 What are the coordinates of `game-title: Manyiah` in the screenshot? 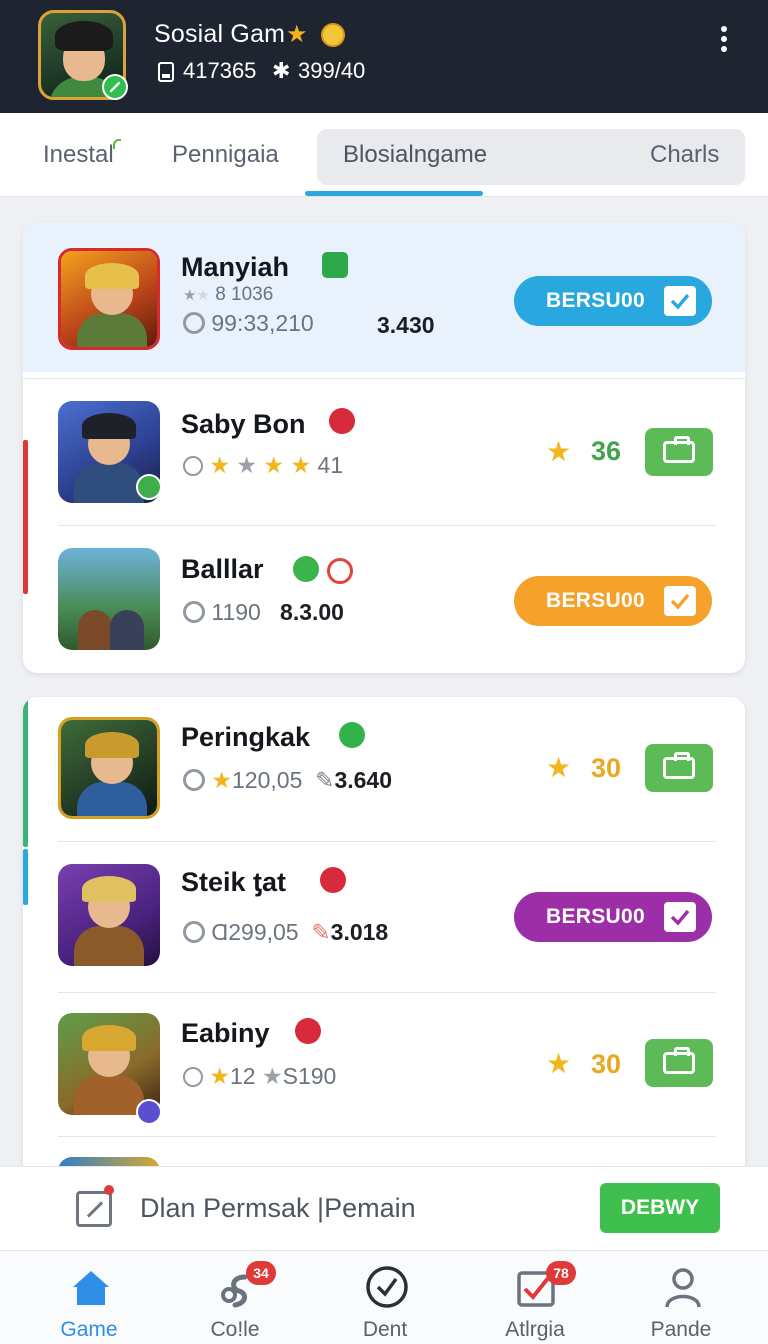 It's located at (235, 267).